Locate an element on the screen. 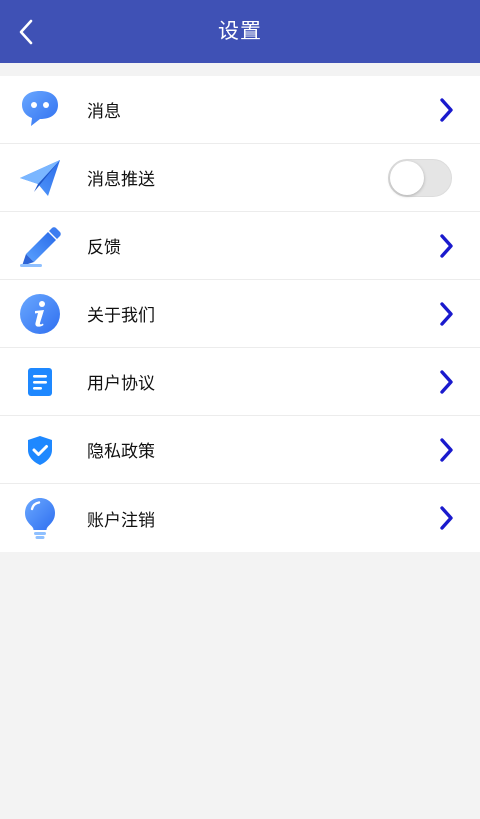 The image size is (480, 819). settings-item-label: 账户注销 is located at coordinates (121, 520).